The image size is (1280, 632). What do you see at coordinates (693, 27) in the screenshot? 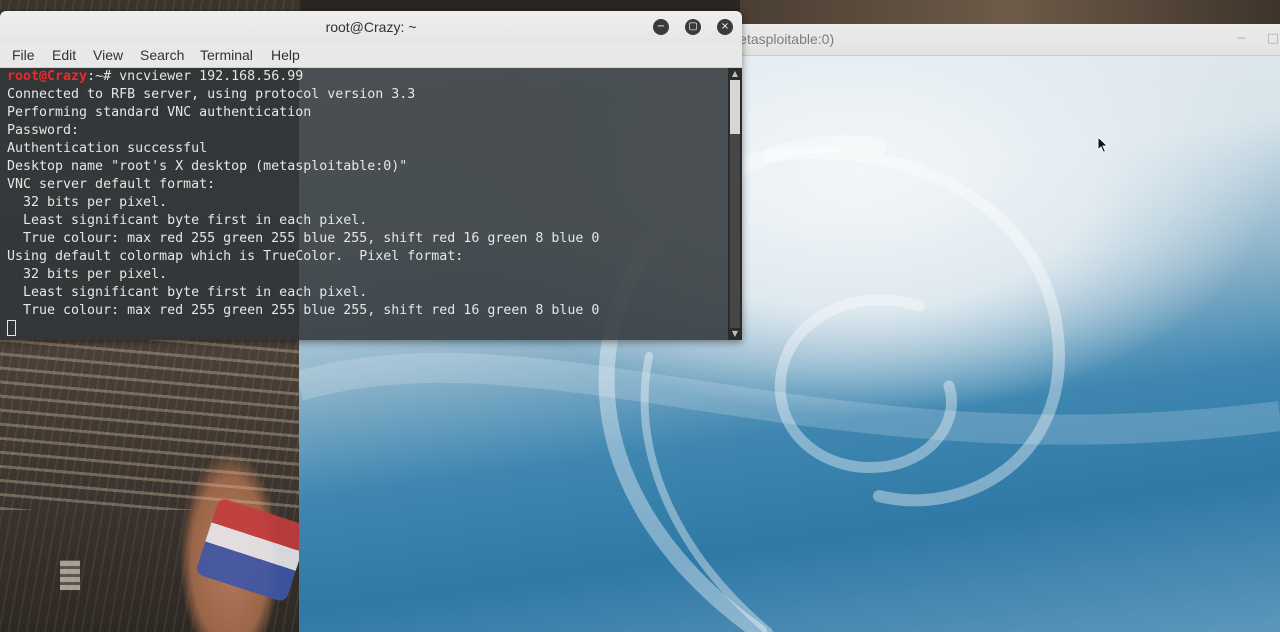
I see `maximize-button: ▢` at bounding box center [693, 27].